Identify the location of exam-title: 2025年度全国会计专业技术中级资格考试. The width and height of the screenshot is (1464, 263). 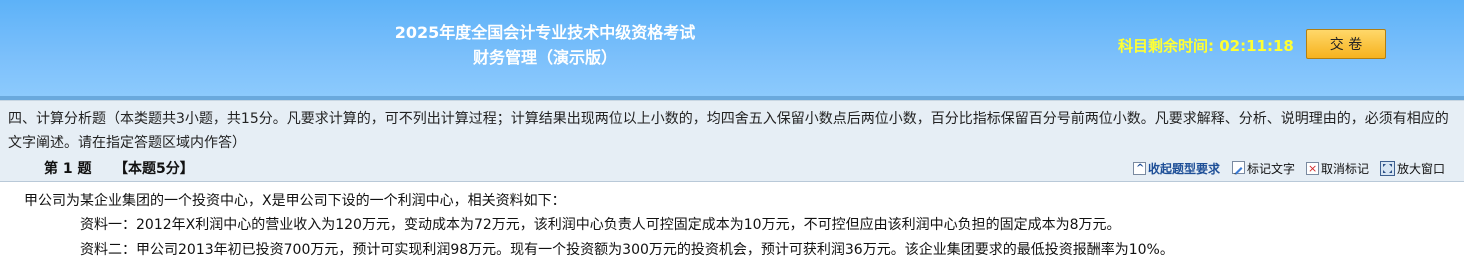
(545, 32).